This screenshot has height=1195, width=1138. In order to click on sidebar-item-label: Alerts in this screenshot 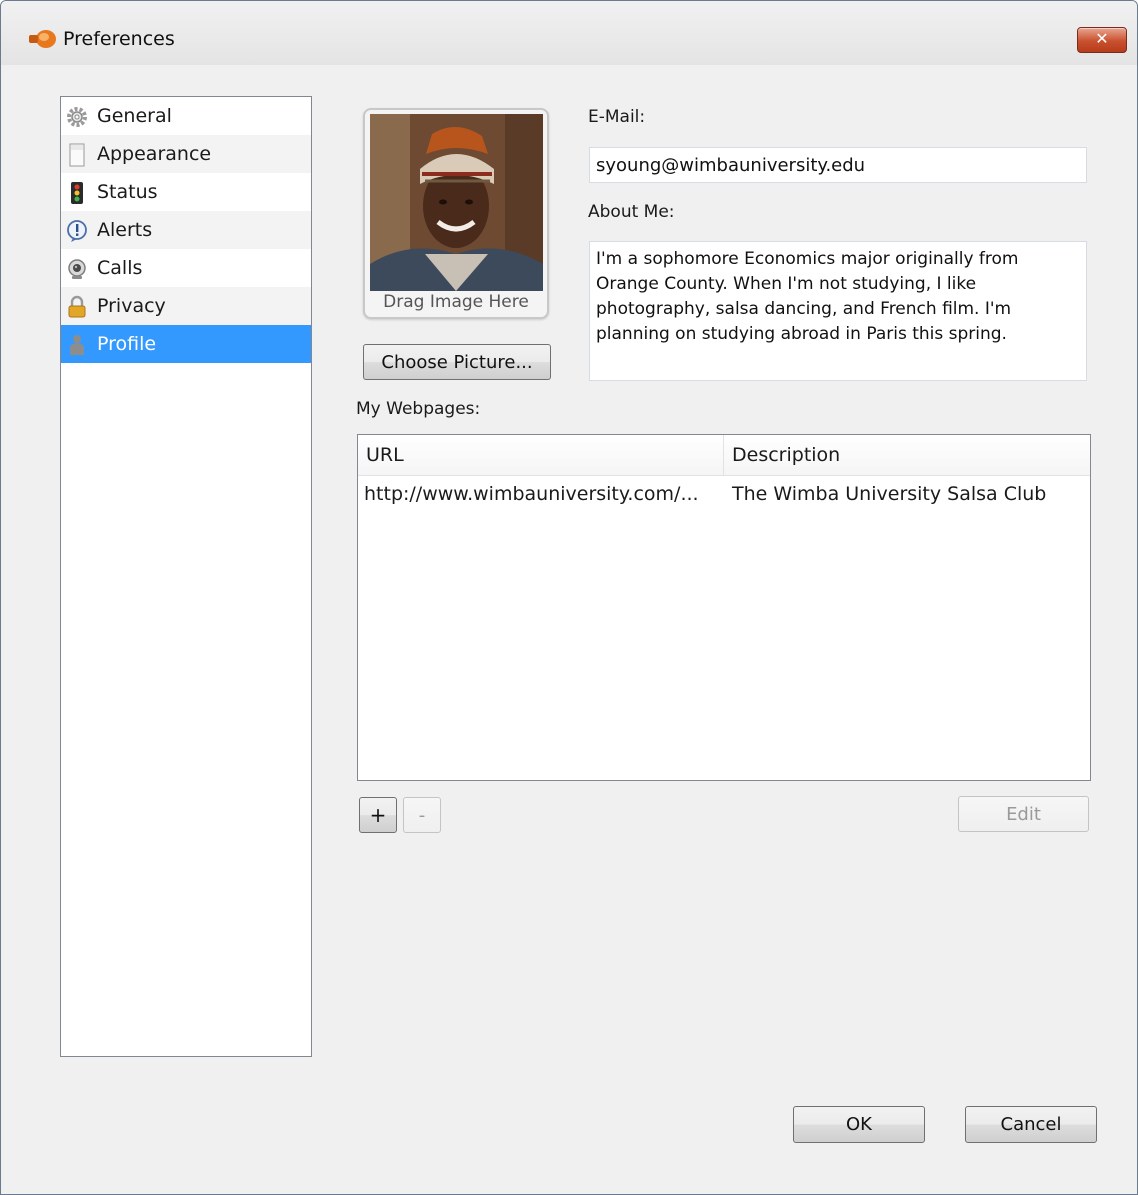, I will do `click(125, 230)`.